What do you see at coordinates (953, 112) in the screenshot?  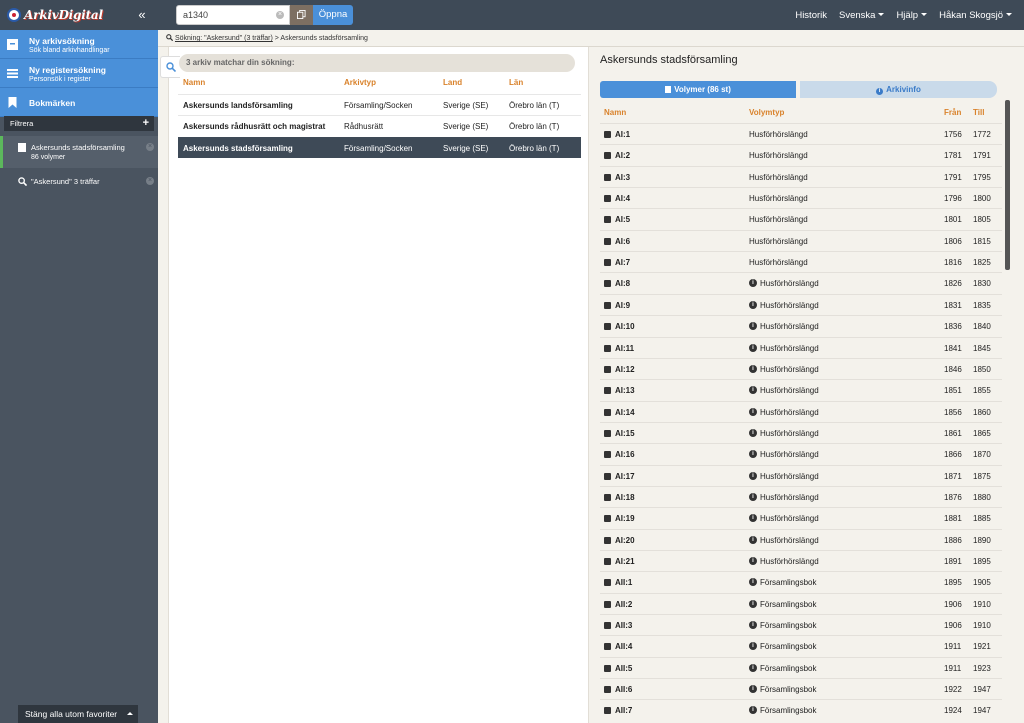 I see `volumes-header-from: Från` at bounding box center [953, 112].